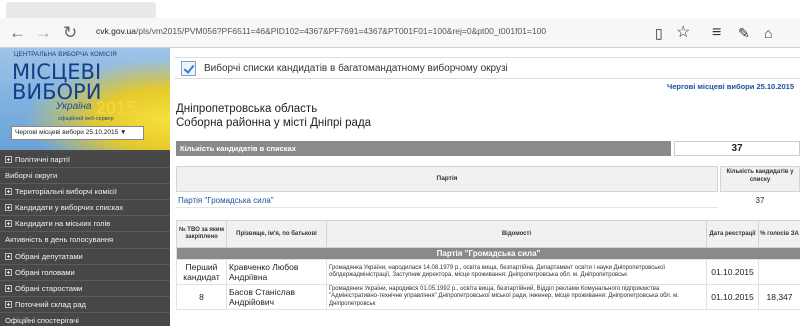 The width and height of the screenshot is (800, 326). I want to click on hub-icon: ≡, so click(716, 33).